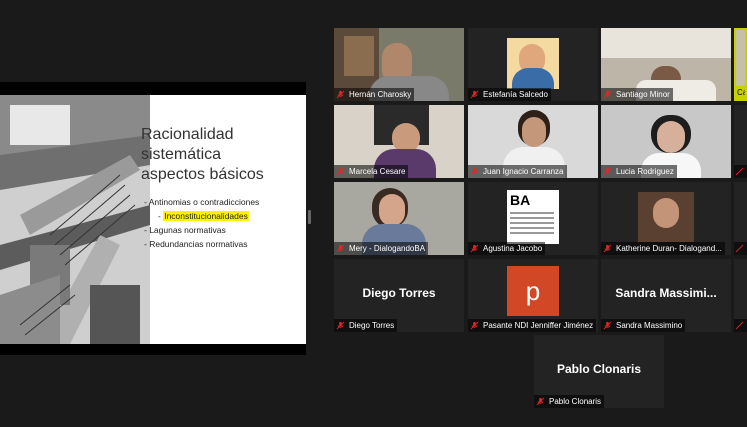 The image size is (747, 427). Describe the element at coordinates (309, 217) in the screenshot. I see `split-divider` at that location.